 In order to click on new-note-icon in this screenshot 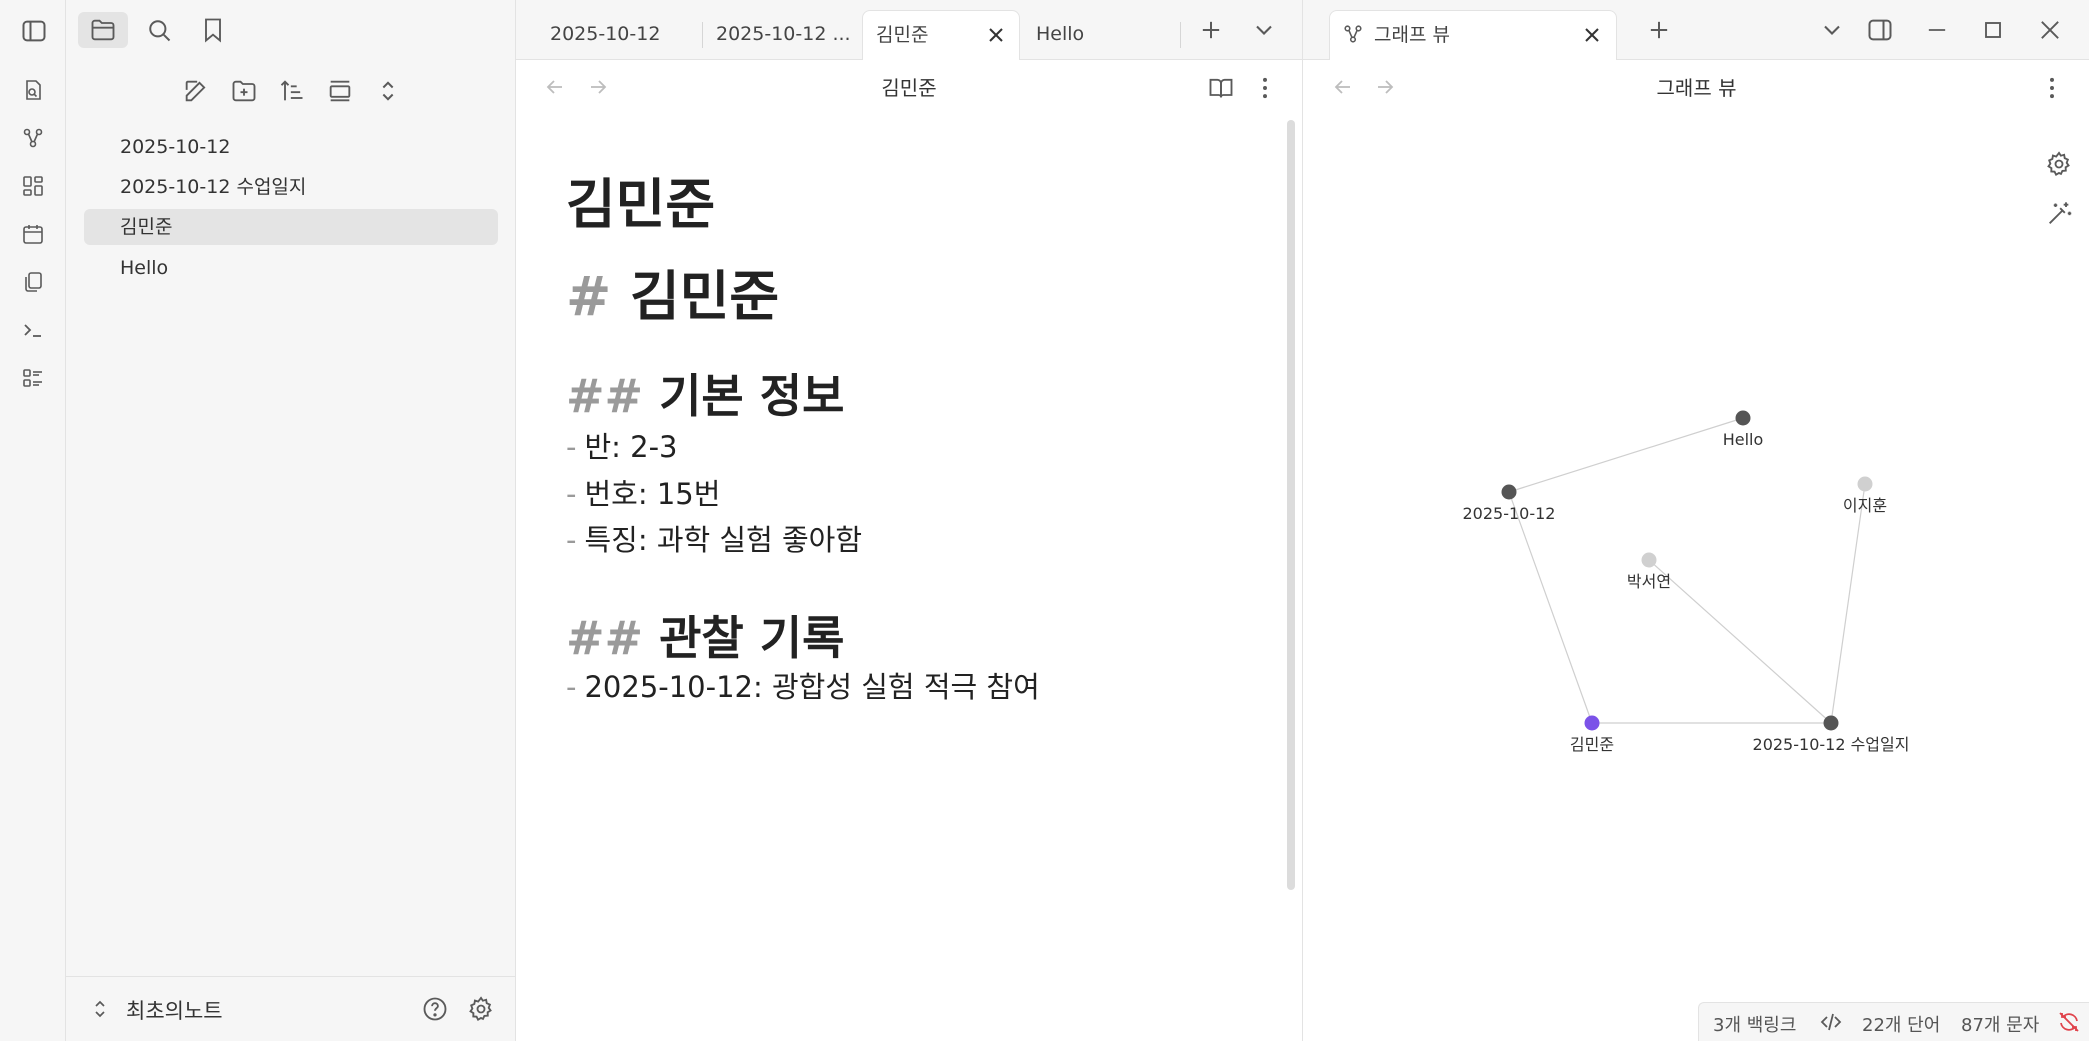, I will do `click(196, 91)`.